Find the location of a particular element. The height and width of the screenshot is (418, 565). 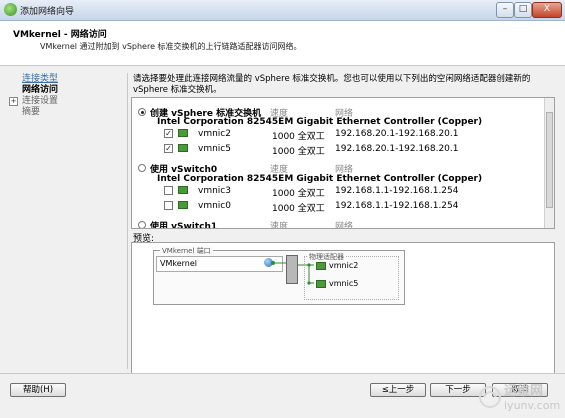

speed-header: 速度 is located at coordinates (279, 225).